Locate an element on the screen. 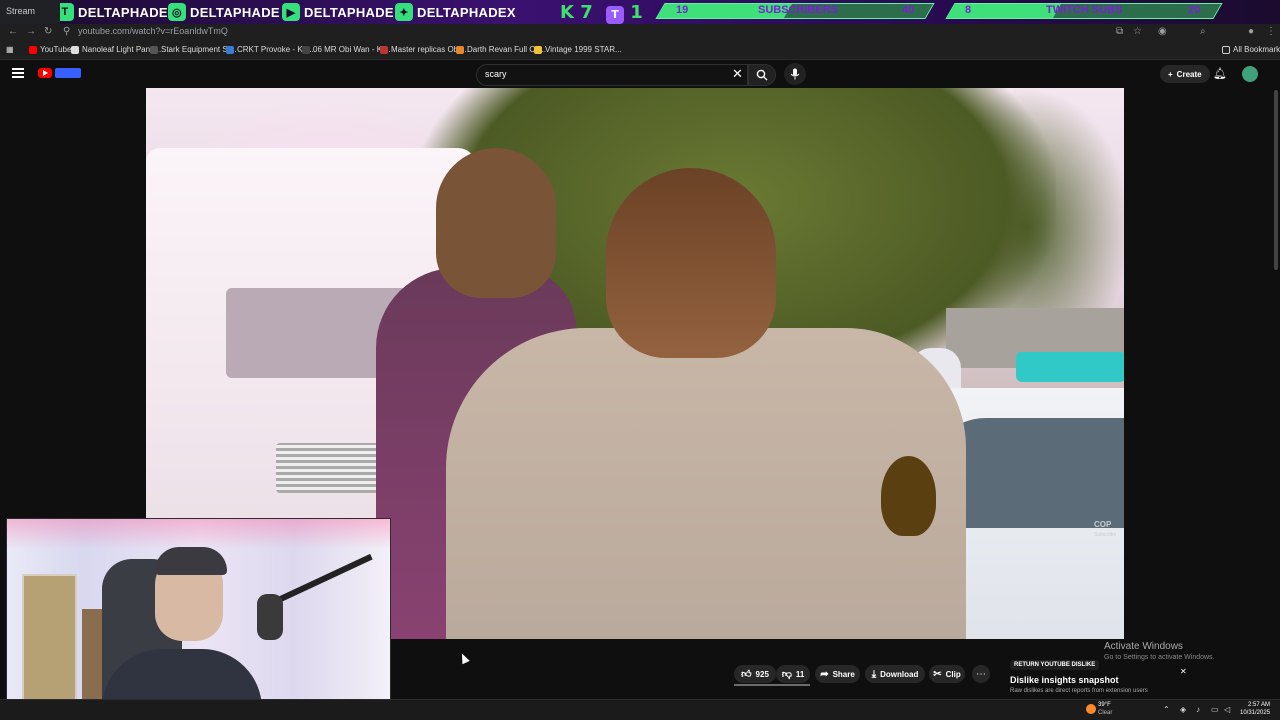  share-page-icon: ⧉ is located at coordinates (1119, 31).